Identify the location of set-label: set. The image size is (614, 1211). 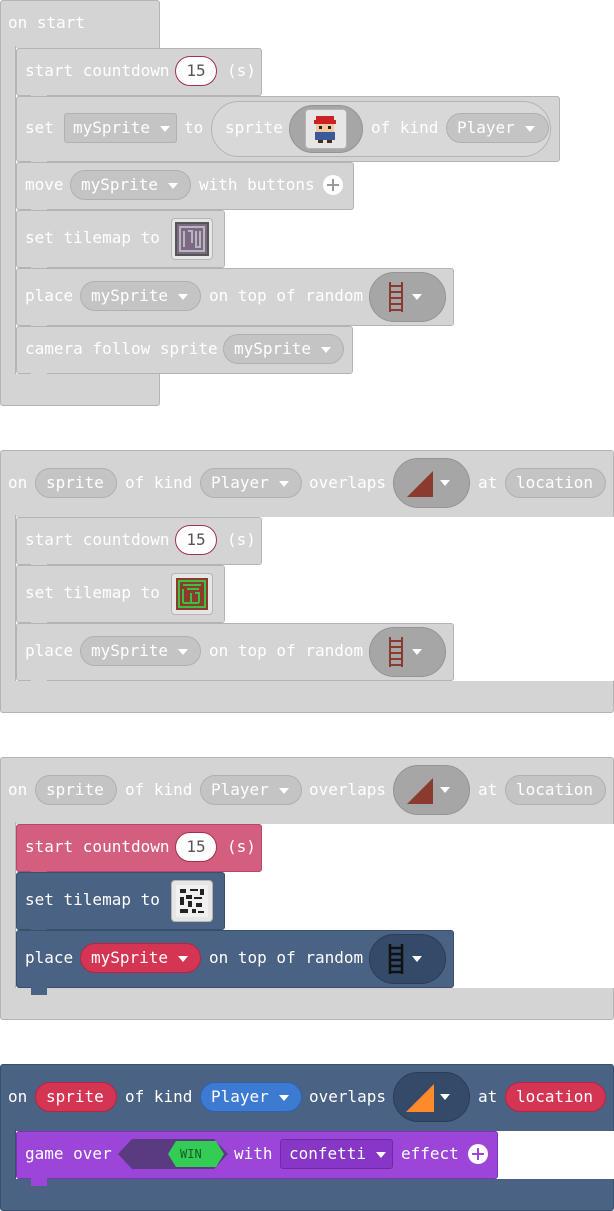
(39, 127).